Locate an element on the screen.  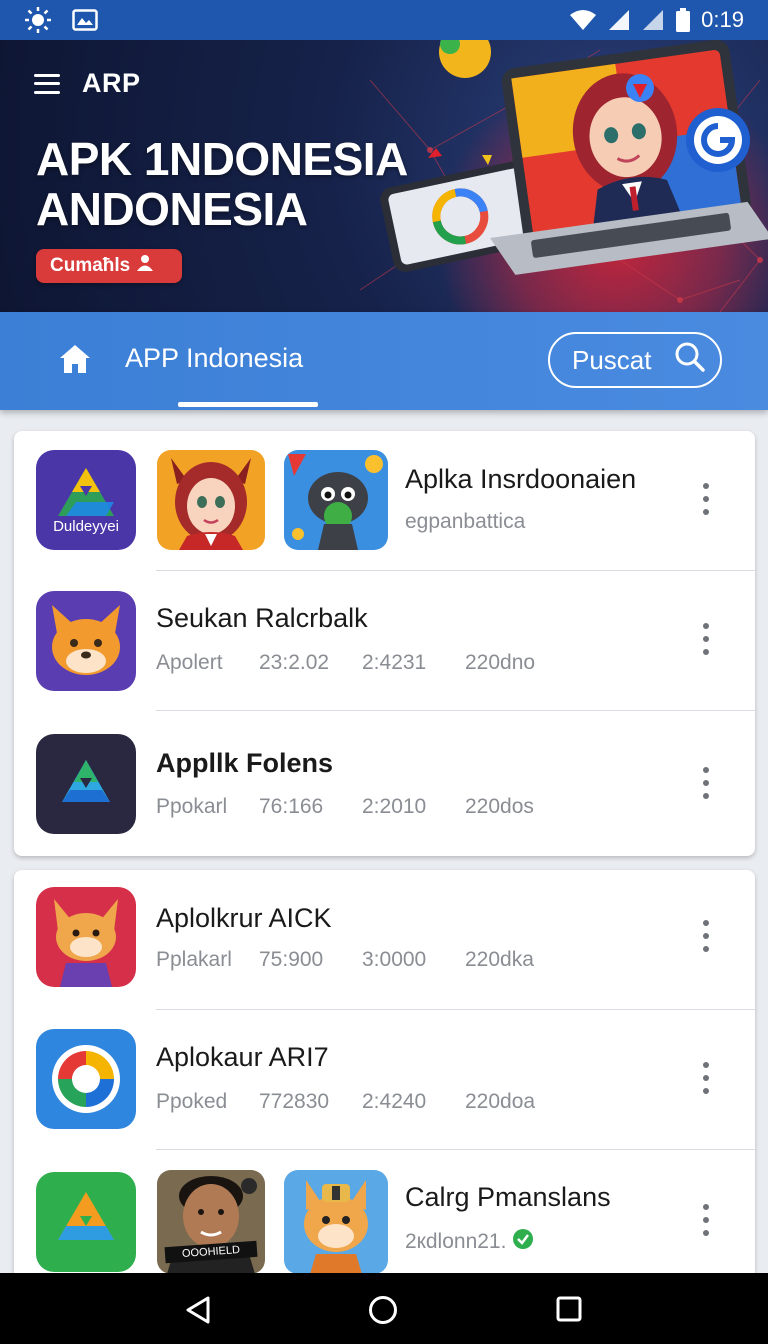
app-meta-value: 220doa is located at coordinates (500, 1101).